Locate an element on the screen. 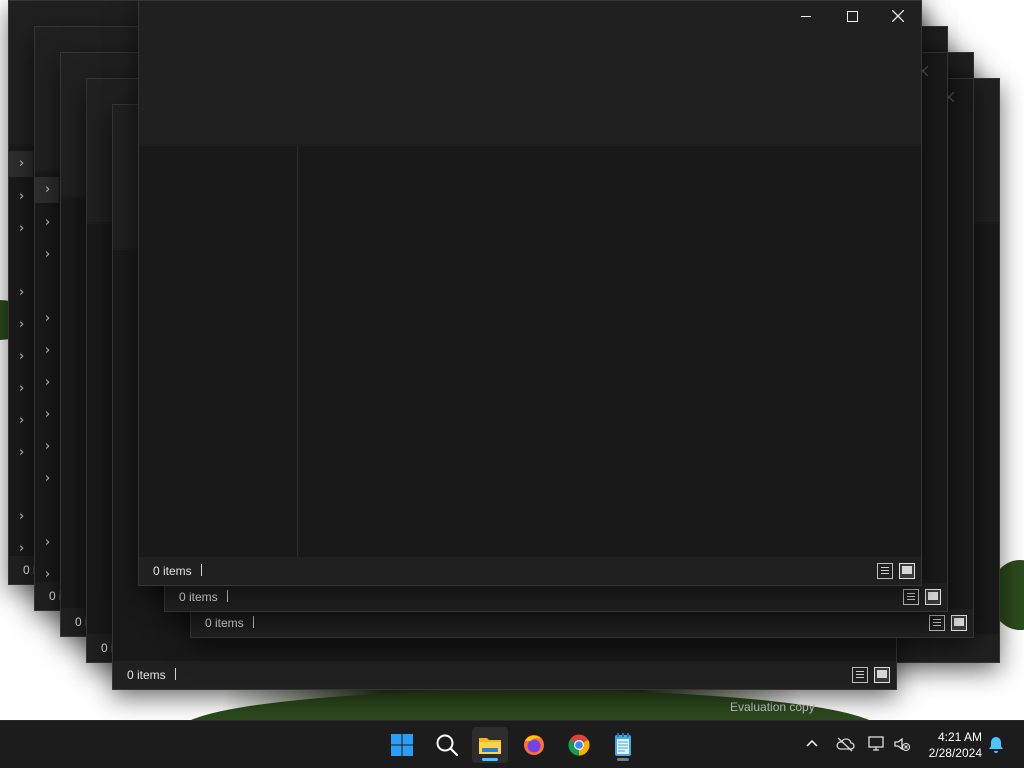  file-explorer-icon is located at coordinates (490, 745).